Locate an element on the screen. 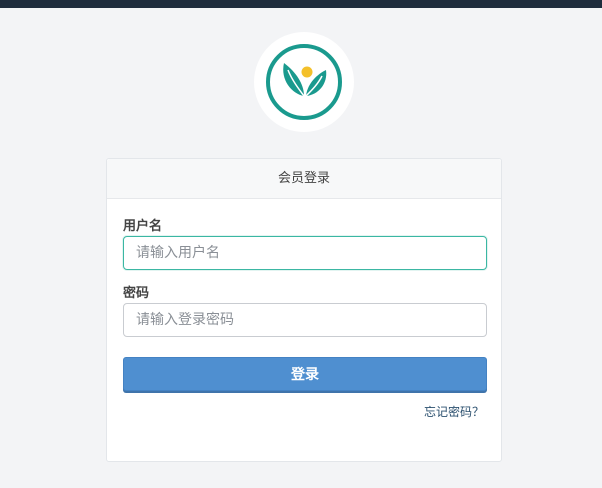  logo is located at coordinates (304, 82).